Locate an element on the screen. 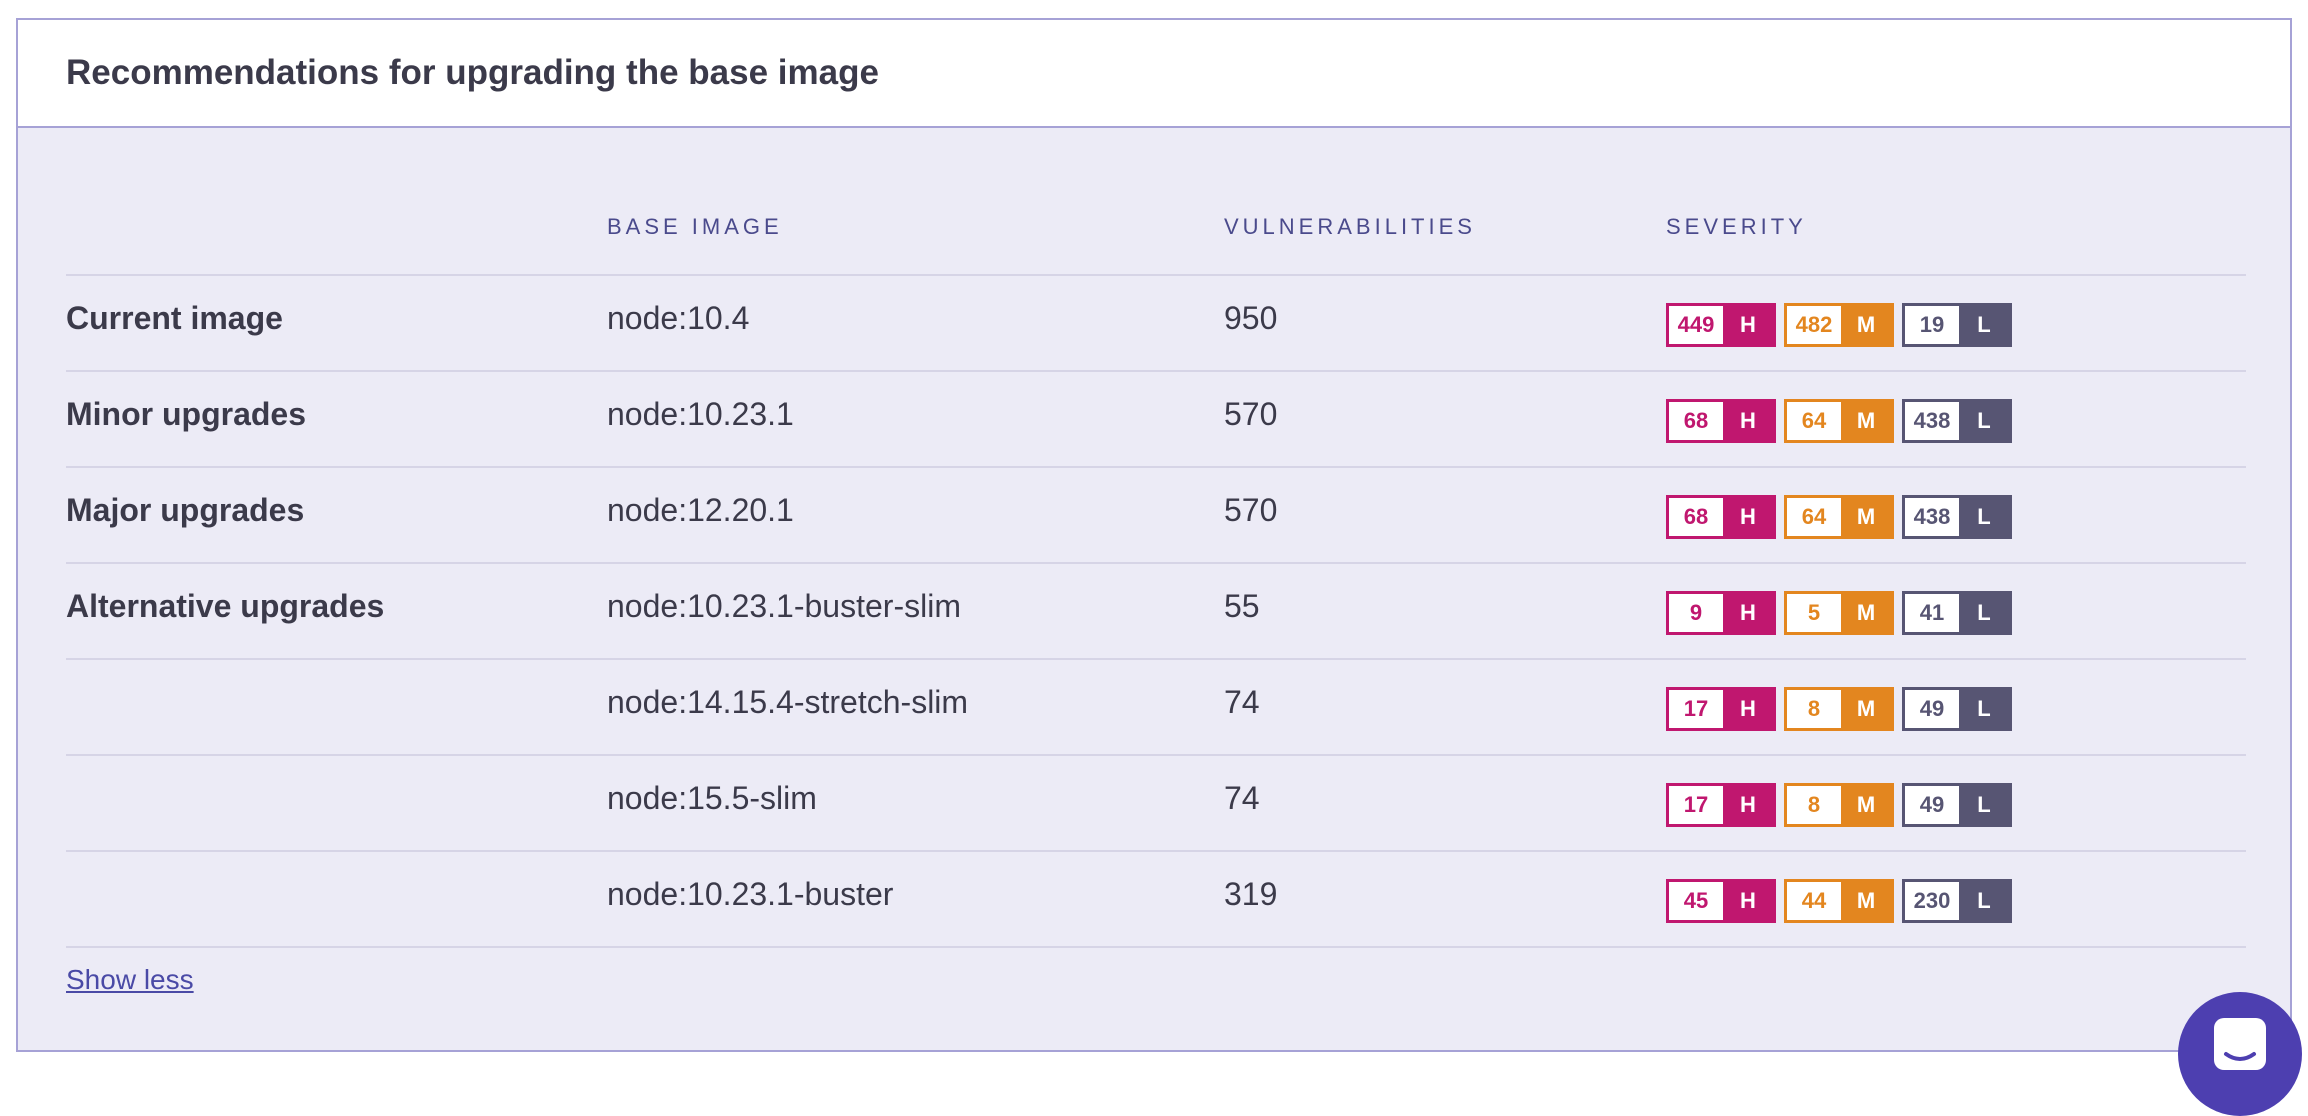 This screenshot has width=2308, height=1116. low-severity-badge: 19 L is located at coordinates (1957, 325).